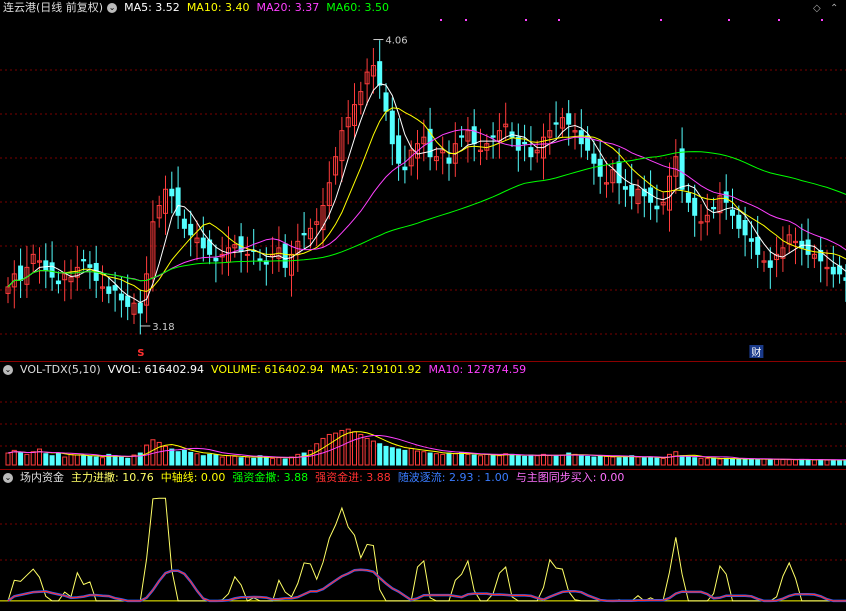 Image resolution: width=846 pixels, height=611 pixels. I want to click on strong-scatter-legend: 强资金撒: 3.88, so click(270, 477).